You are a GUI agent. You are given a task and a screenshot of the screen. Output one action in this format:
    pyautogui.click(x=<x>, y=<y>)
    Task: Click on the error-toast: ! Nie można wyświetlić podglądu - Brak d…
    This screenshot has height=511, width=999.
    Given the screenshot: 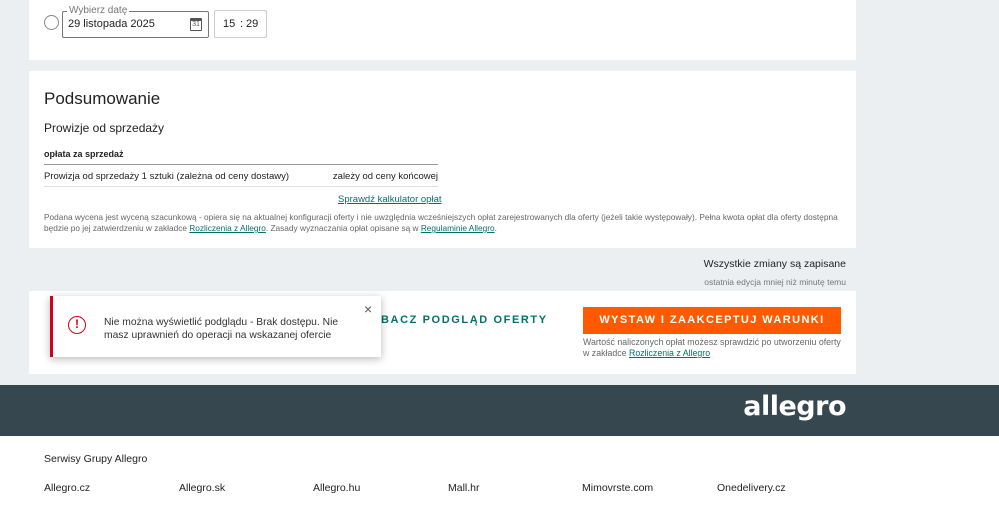 What is the action you would take?
    pyautogui.click(x=215, y=326)
    